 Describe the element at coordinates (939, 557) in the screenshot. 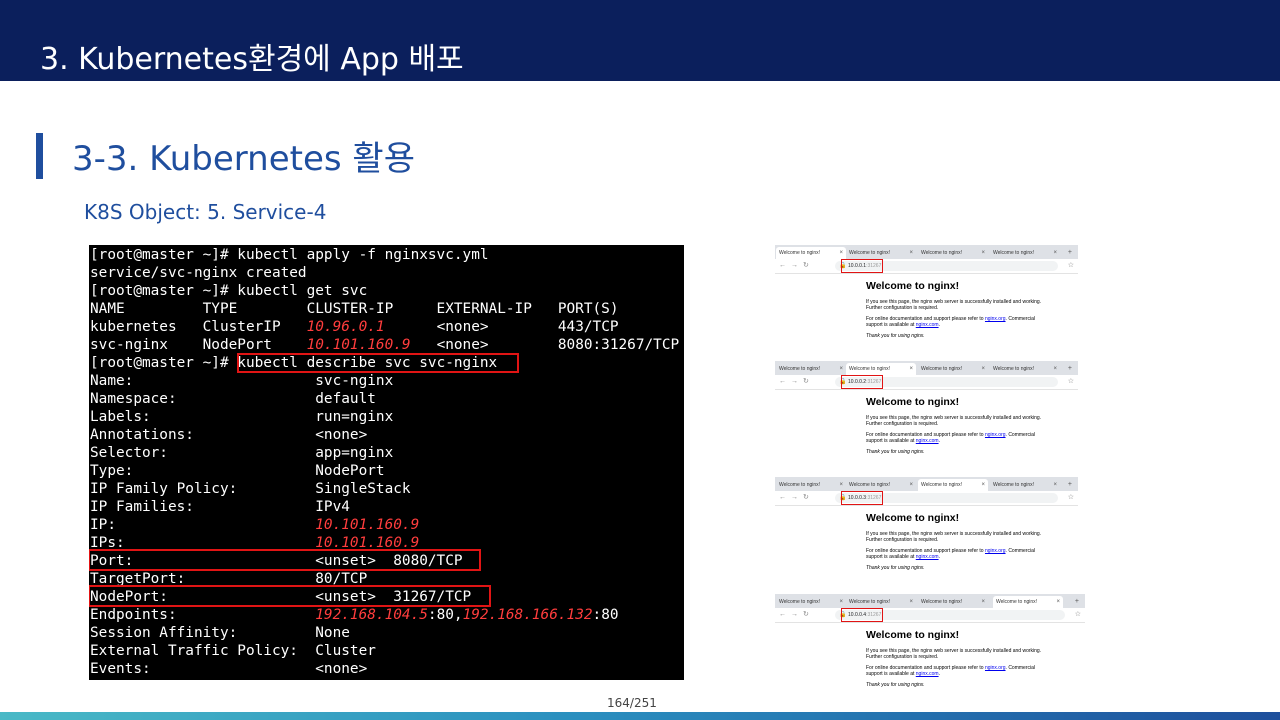

I see `nginx-text: .` at that location.